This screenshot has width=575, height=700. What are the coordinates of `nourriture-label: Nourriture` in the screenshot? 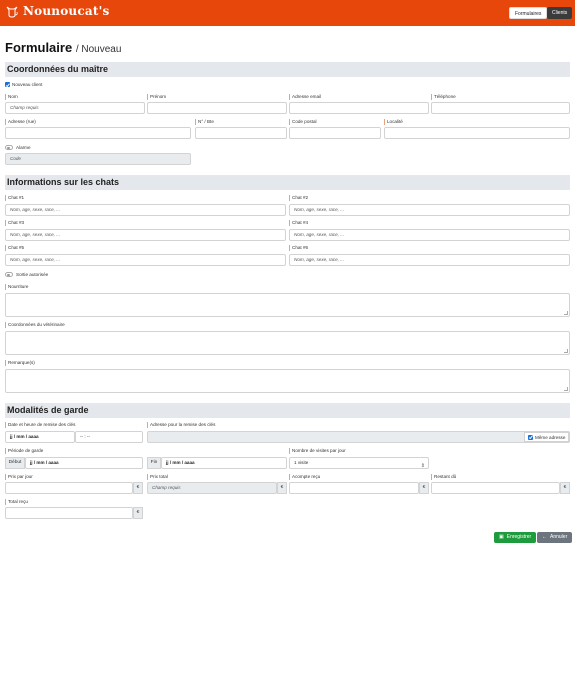 It's located at (16, 287).